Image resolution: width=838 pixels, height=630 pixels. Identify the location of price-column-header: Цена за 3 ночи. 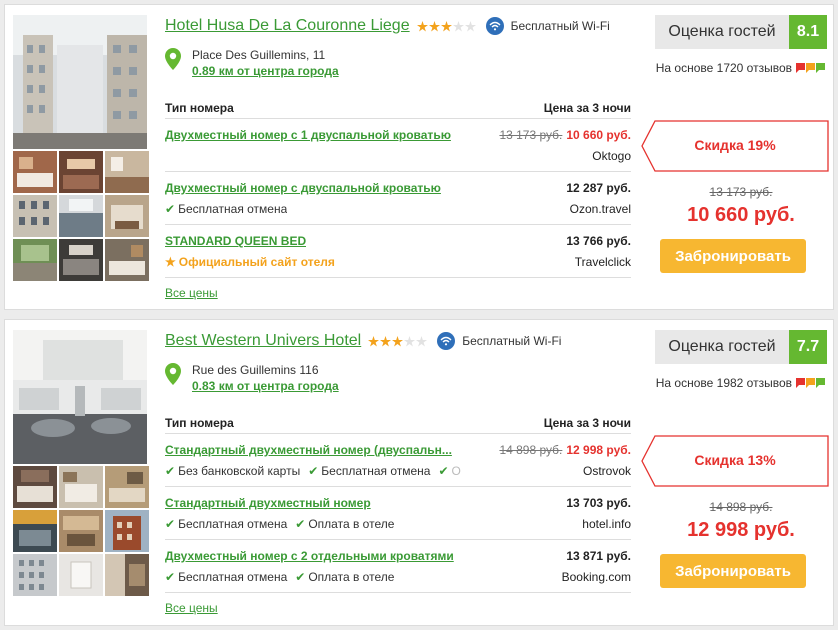
(587, 108).